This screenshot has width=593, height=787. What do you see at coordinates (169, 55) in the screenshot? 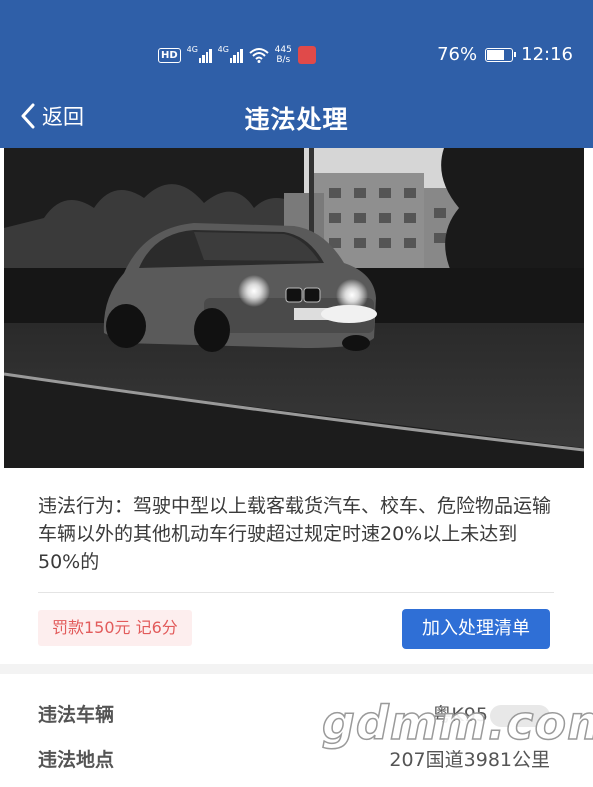
I see `hd-icon: HD` at bounding box center [169, 55].